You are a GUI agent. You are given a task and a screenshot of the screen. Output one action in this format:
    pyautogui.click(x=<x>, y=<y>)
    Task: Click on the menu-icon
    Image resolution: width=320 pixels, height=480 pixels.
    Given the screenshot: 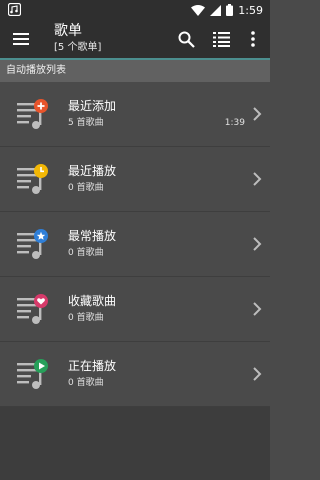 What is the action you would take?
    pyautogui.click(x=21, y=39)
    